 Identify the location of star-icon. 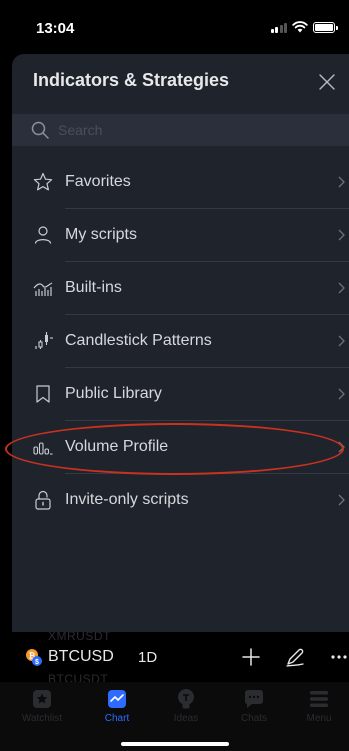
(43, 181).